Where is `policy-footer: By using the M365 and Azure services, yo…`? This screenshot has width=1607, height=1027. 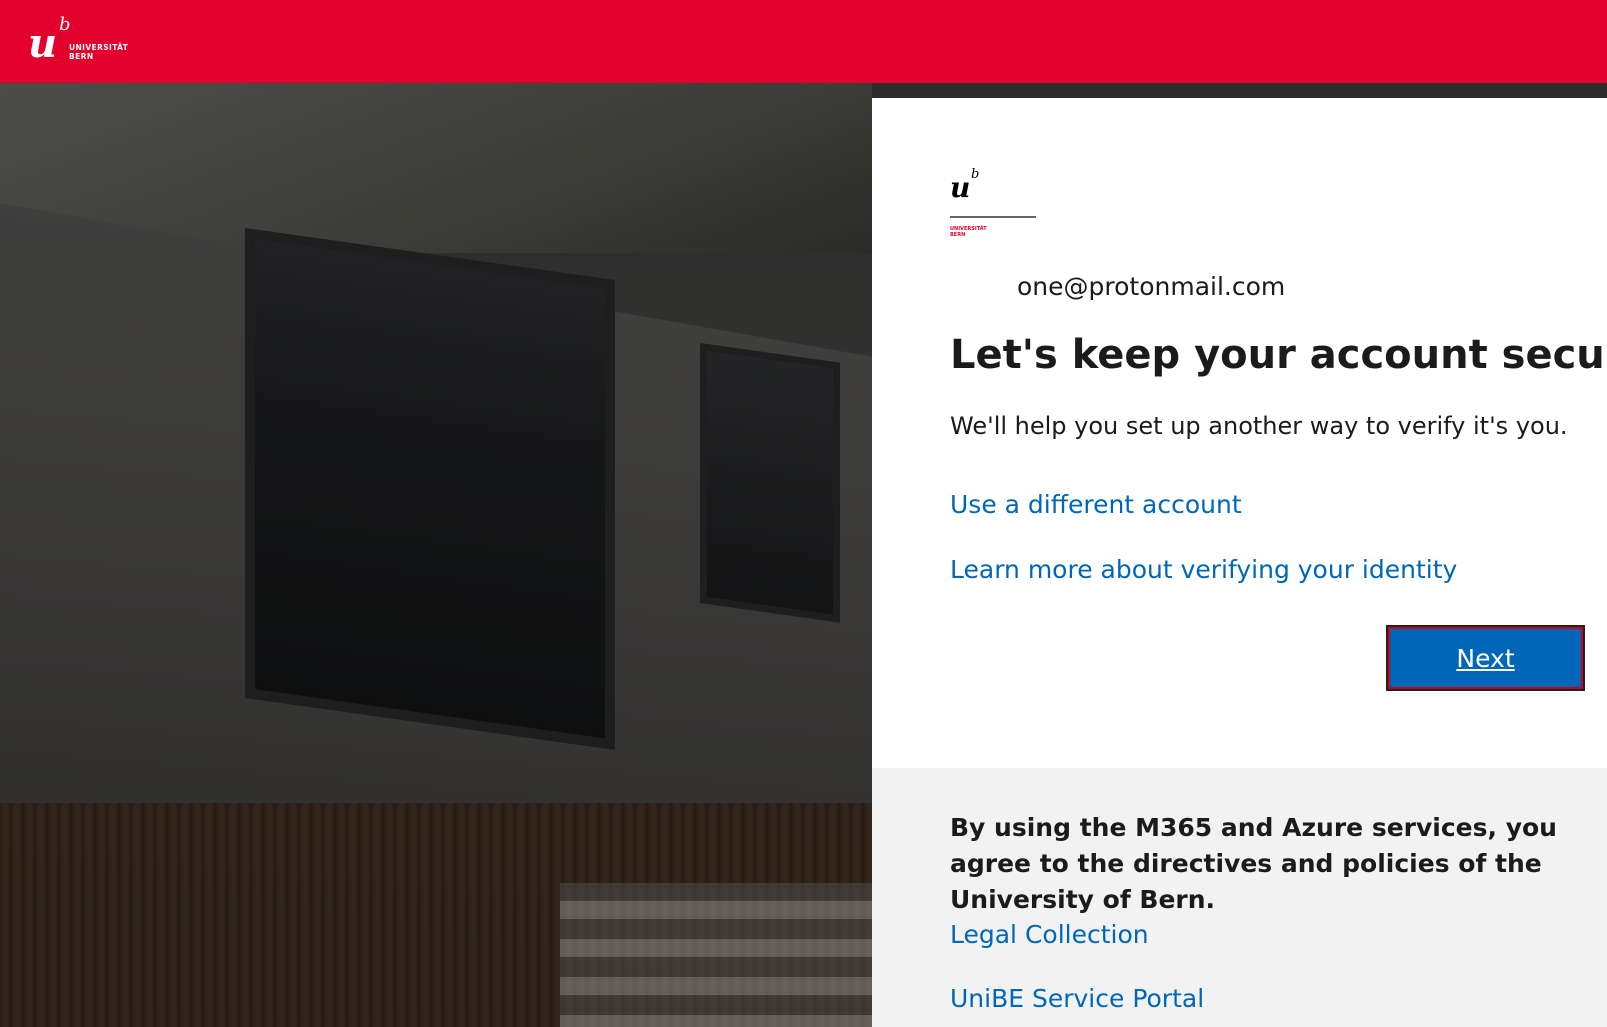 policy-footer: By using the M365 and Azure services, yo… is located at coordinates (1239, 897).